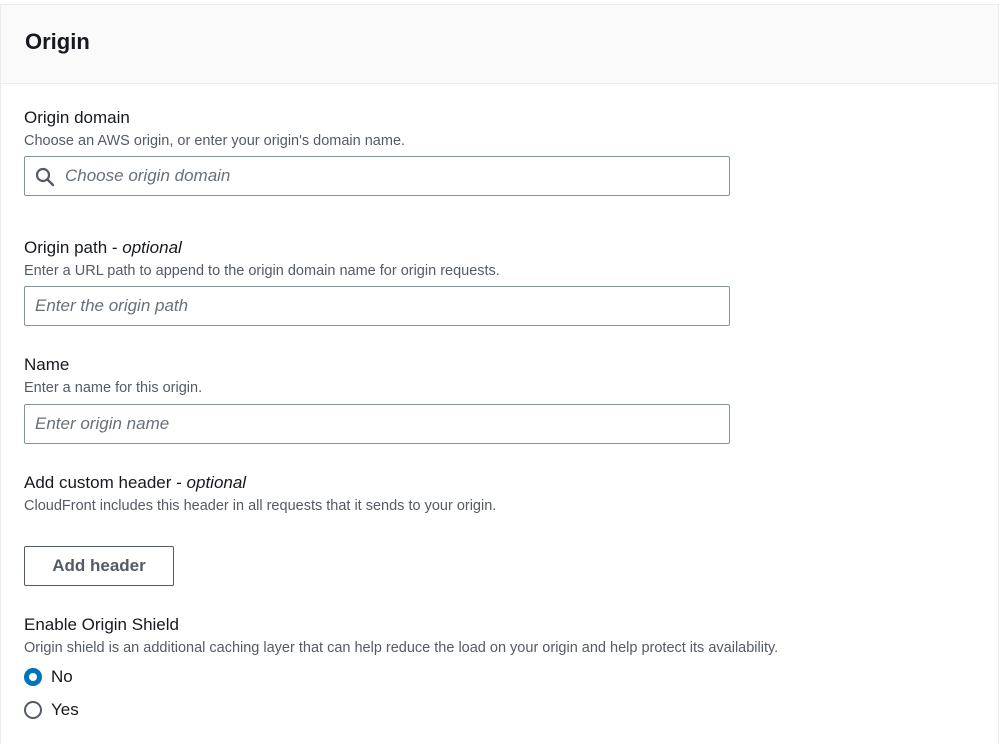 This screenshot has height=744, width=1000. I want to click on custom-header-label: Add custom header - optional, so click(260, 483).